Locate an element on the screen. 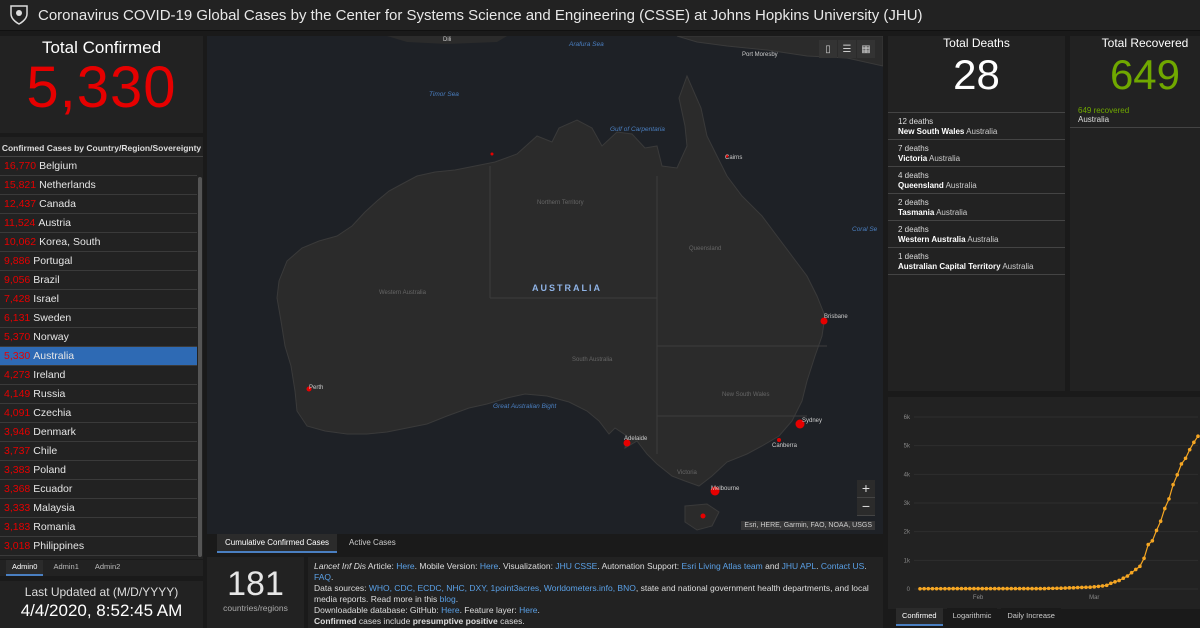  country-list-item: 9,056 Brazil is located at coordinates (98, 280).